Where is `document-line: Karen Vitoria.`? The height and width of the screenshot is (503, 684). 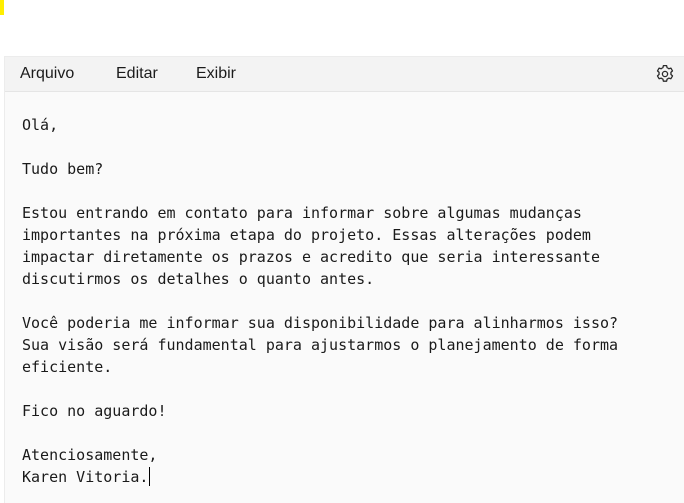
document-line: Karen Vitoria. is located at coordinates (86, 476).